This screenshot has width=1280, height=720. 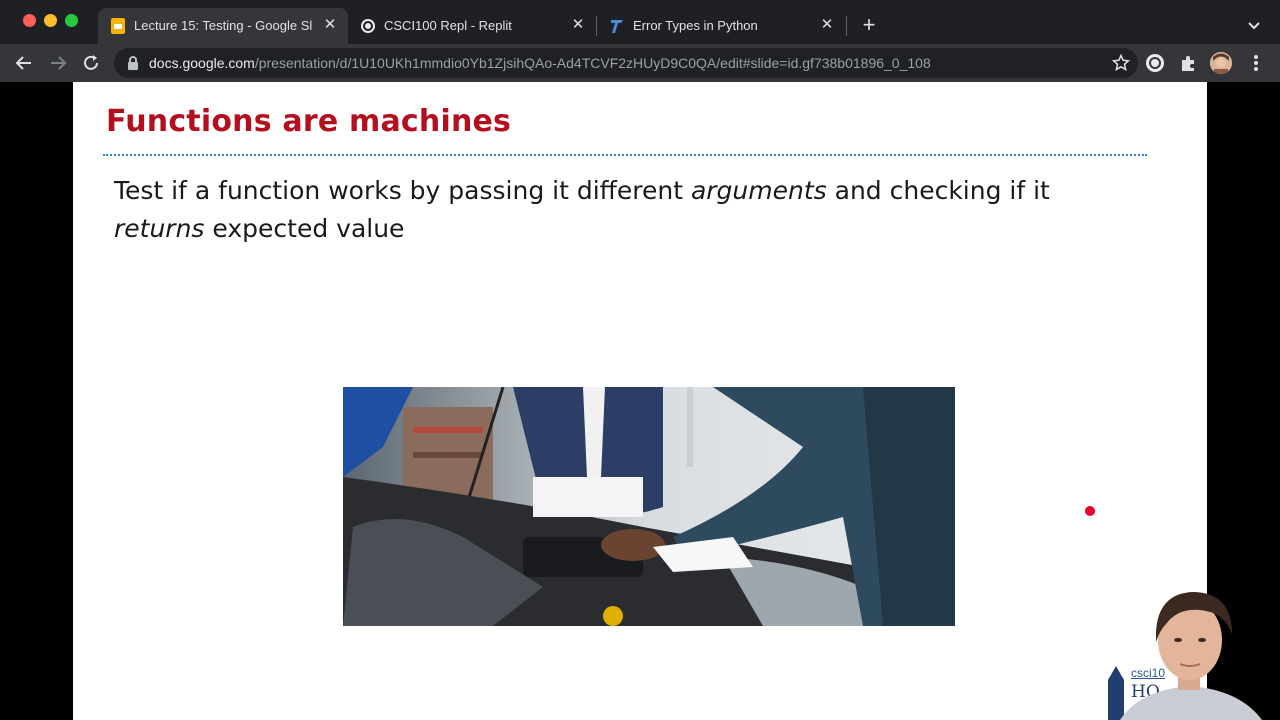 I want to click on tab-title: CSCI100 Repl - Replit, so click(x=448, y=25).